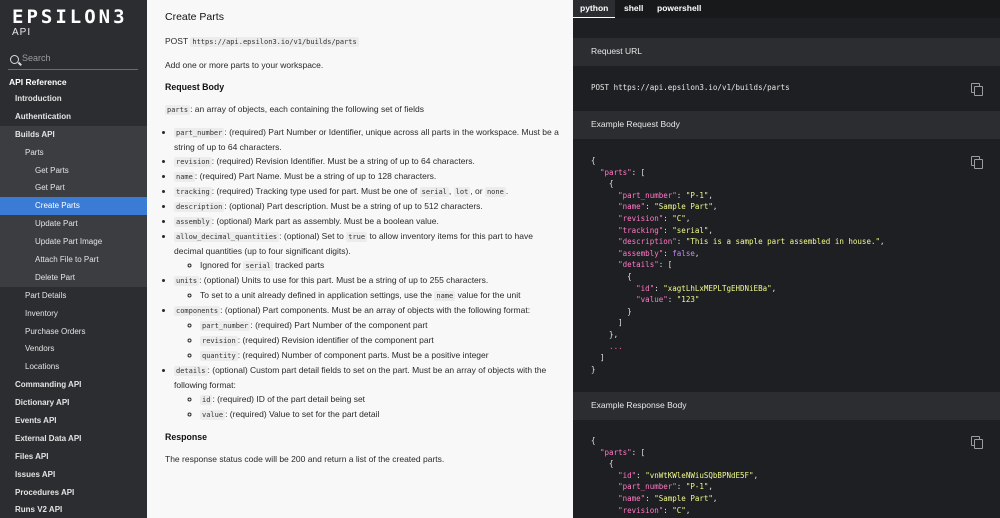  What do you see at coordinates (679, 510) in the screenshot?
I see `json-value: "C"` at bounding box center [679, 510].